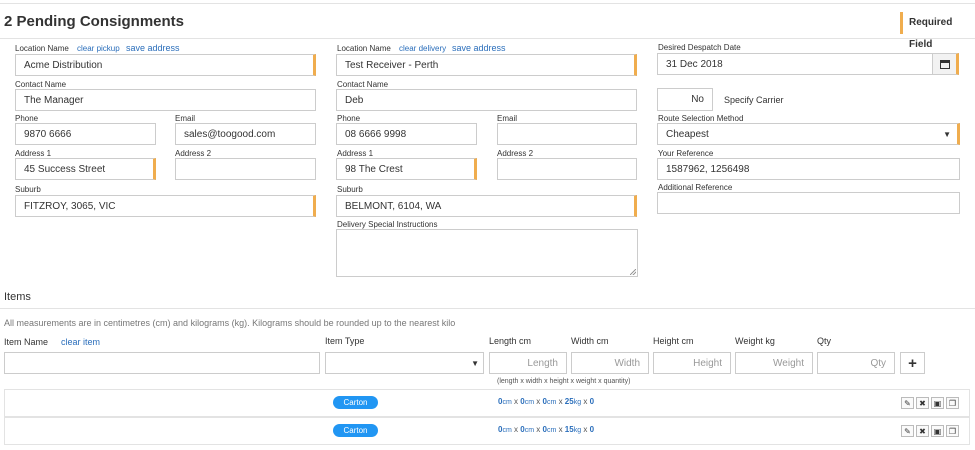 This screenshot has width=975, height=450. Describe the element at coordinates (856, 363) in the screenshot. I see `qty-input: Qty` at that location.